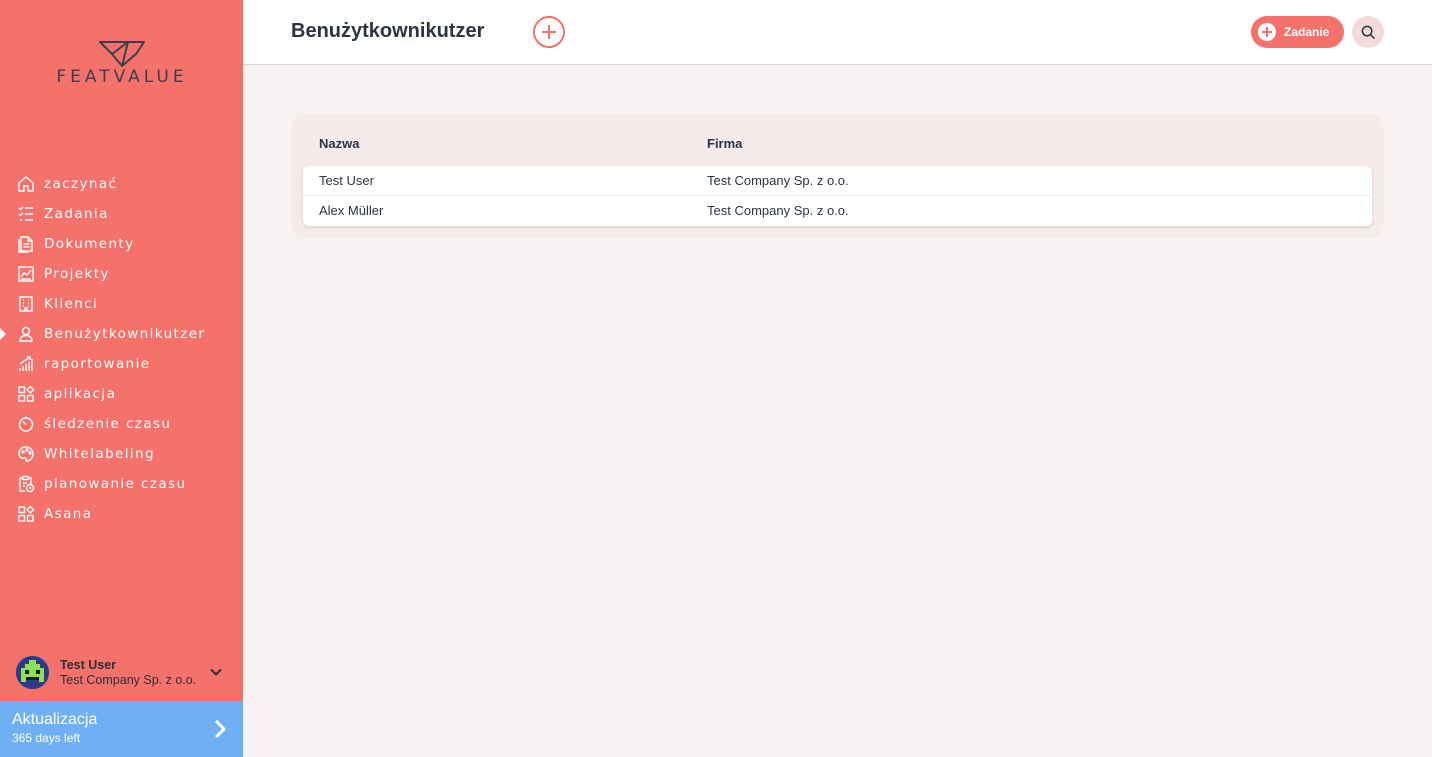 The width and height of the screenshot is (1432, 757). I want to click on table-row: Alex Müller Test Company Sp. z o.o., so click(837, 211).